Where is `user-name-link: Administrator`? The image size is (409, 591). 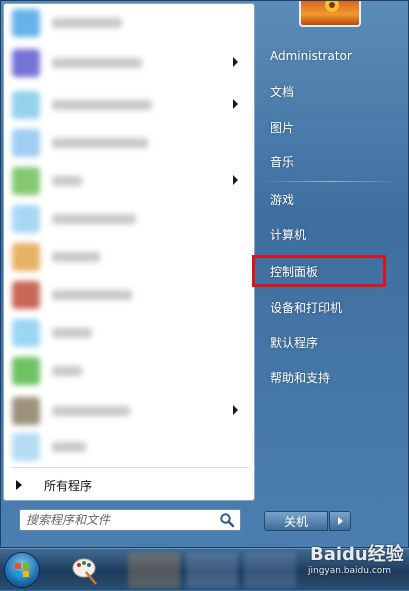 user-name-link: Administrator is located at coordinates (329, 56).